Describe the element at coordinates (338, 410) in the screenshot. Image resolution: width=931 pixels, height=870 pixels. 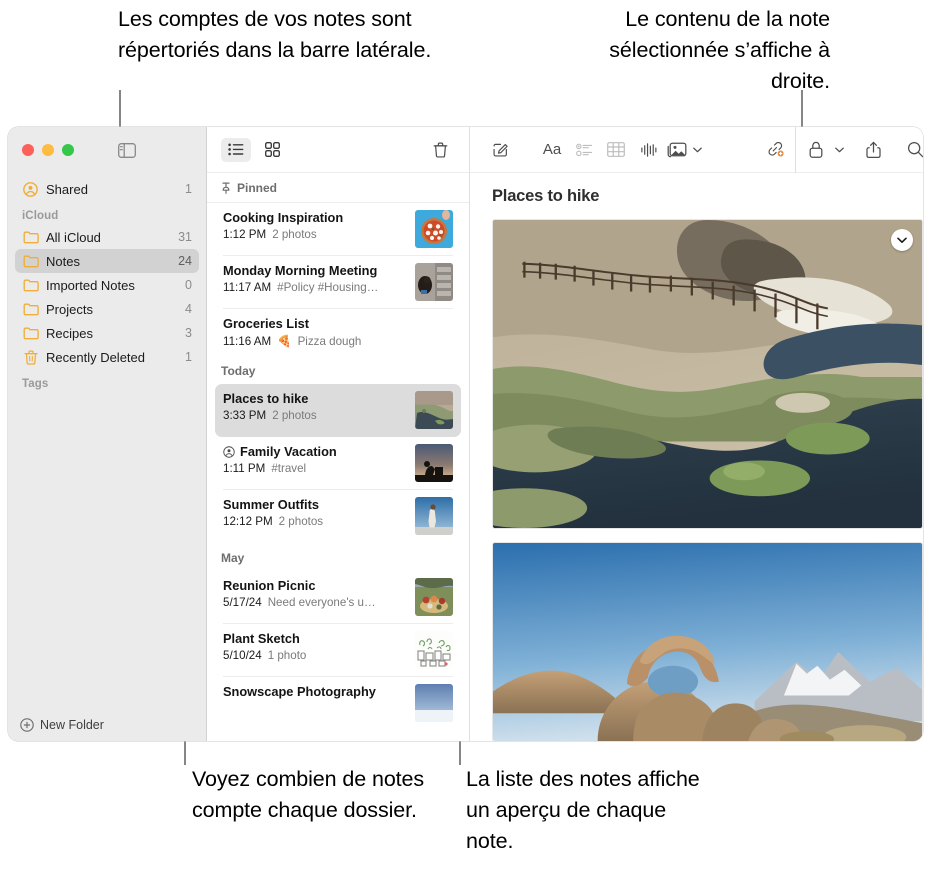
I see `note-list-item-selected: Places to hike 3:33 PM 2 photos` at that location.